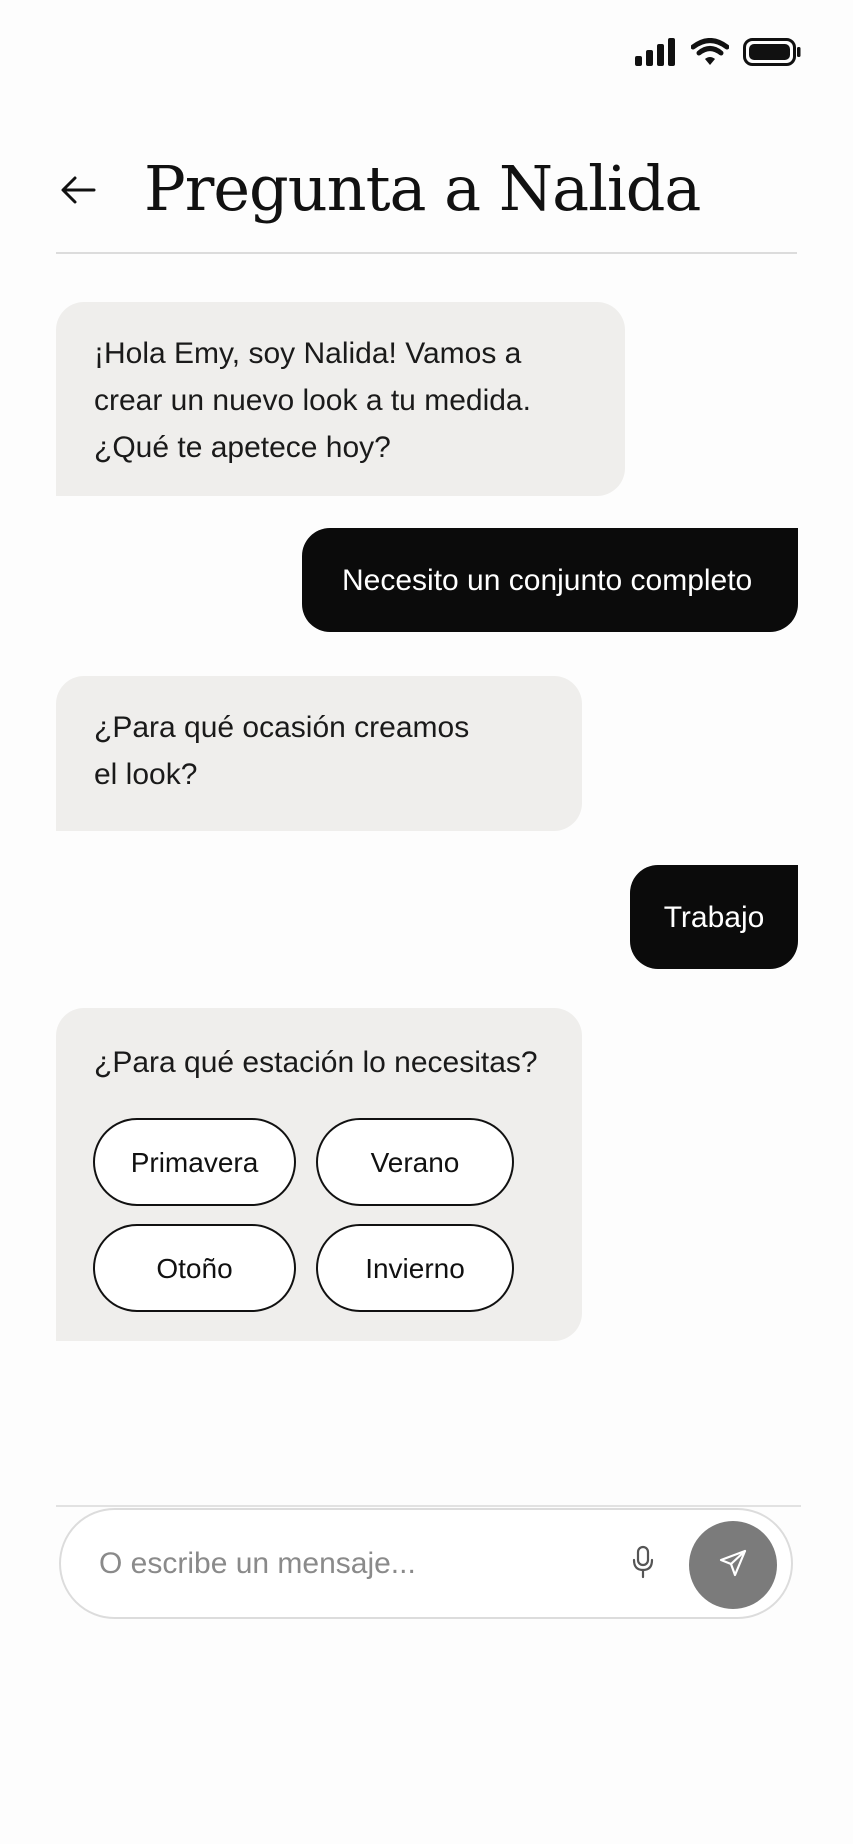 This screenshot has height=1844, width=853. I want to click on option-primavera-button: Primavera, so click(194, 1162).